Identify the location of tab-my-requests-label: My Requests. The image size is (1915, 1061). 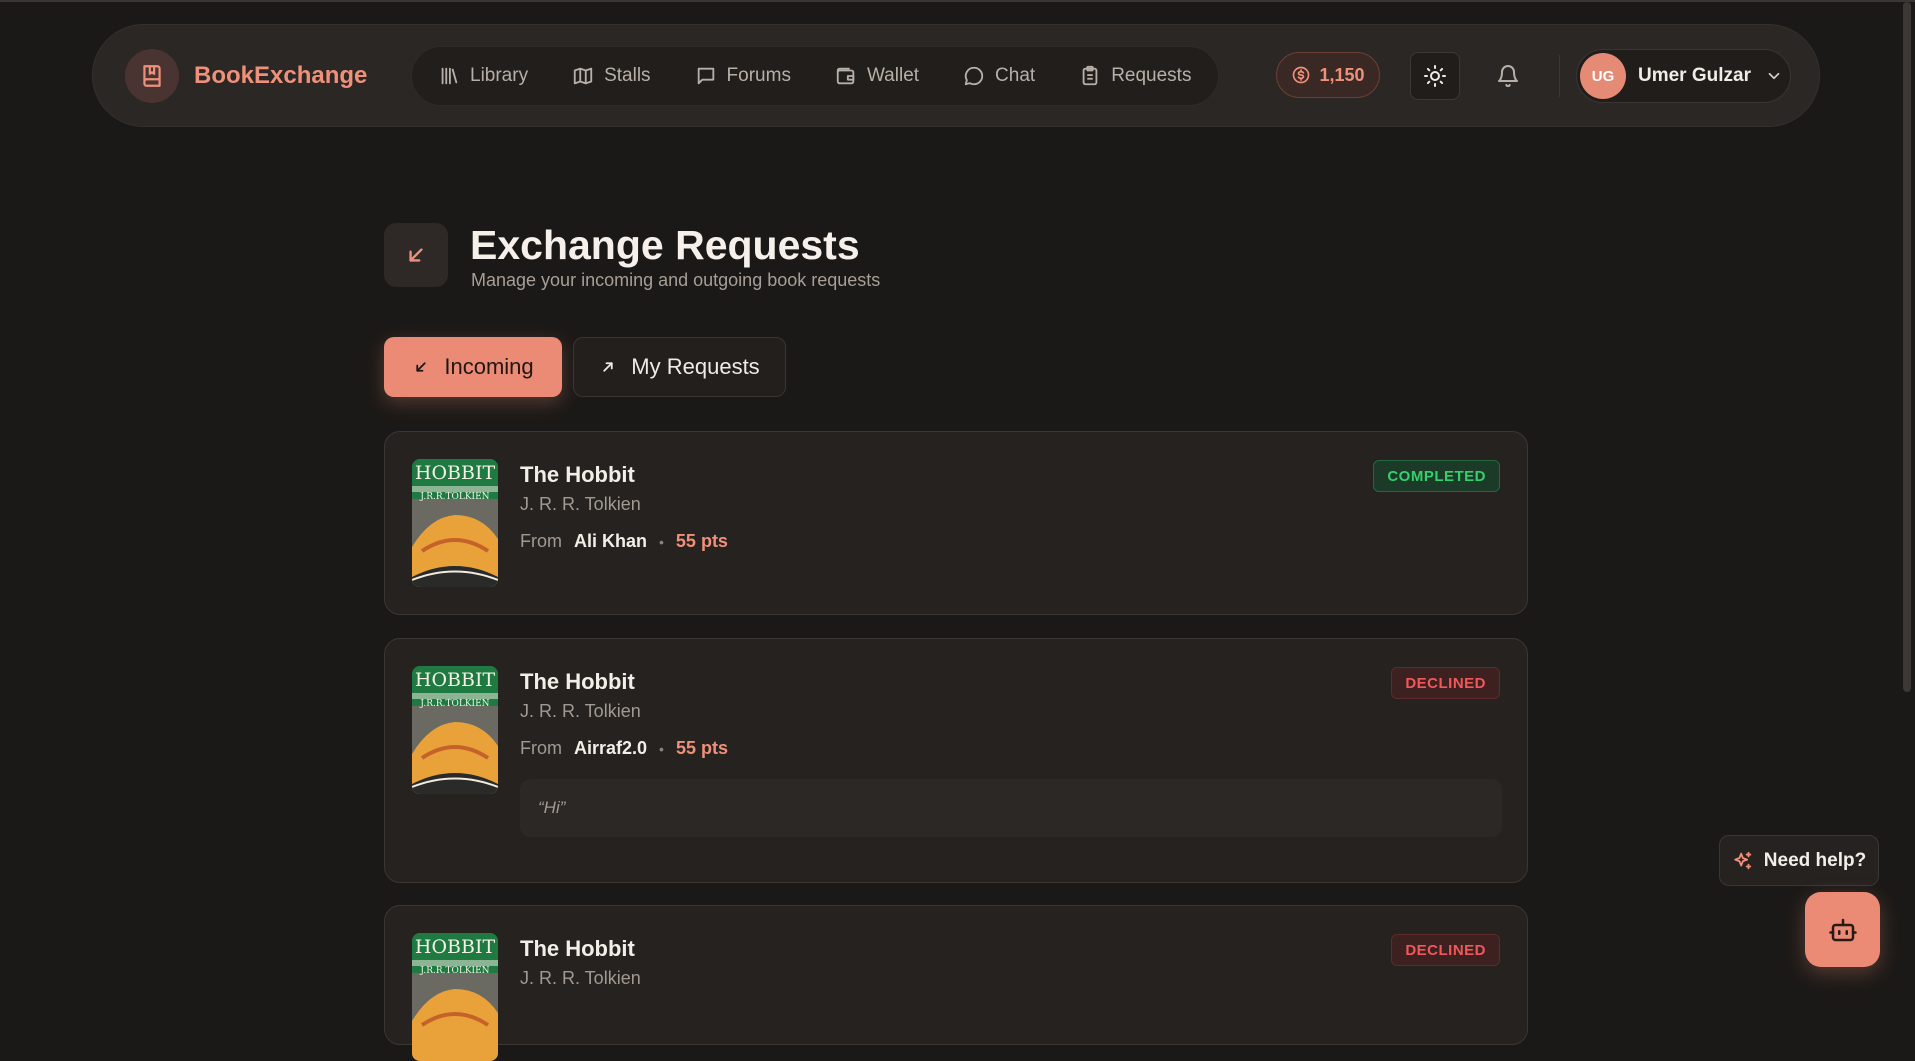
(695, 366).